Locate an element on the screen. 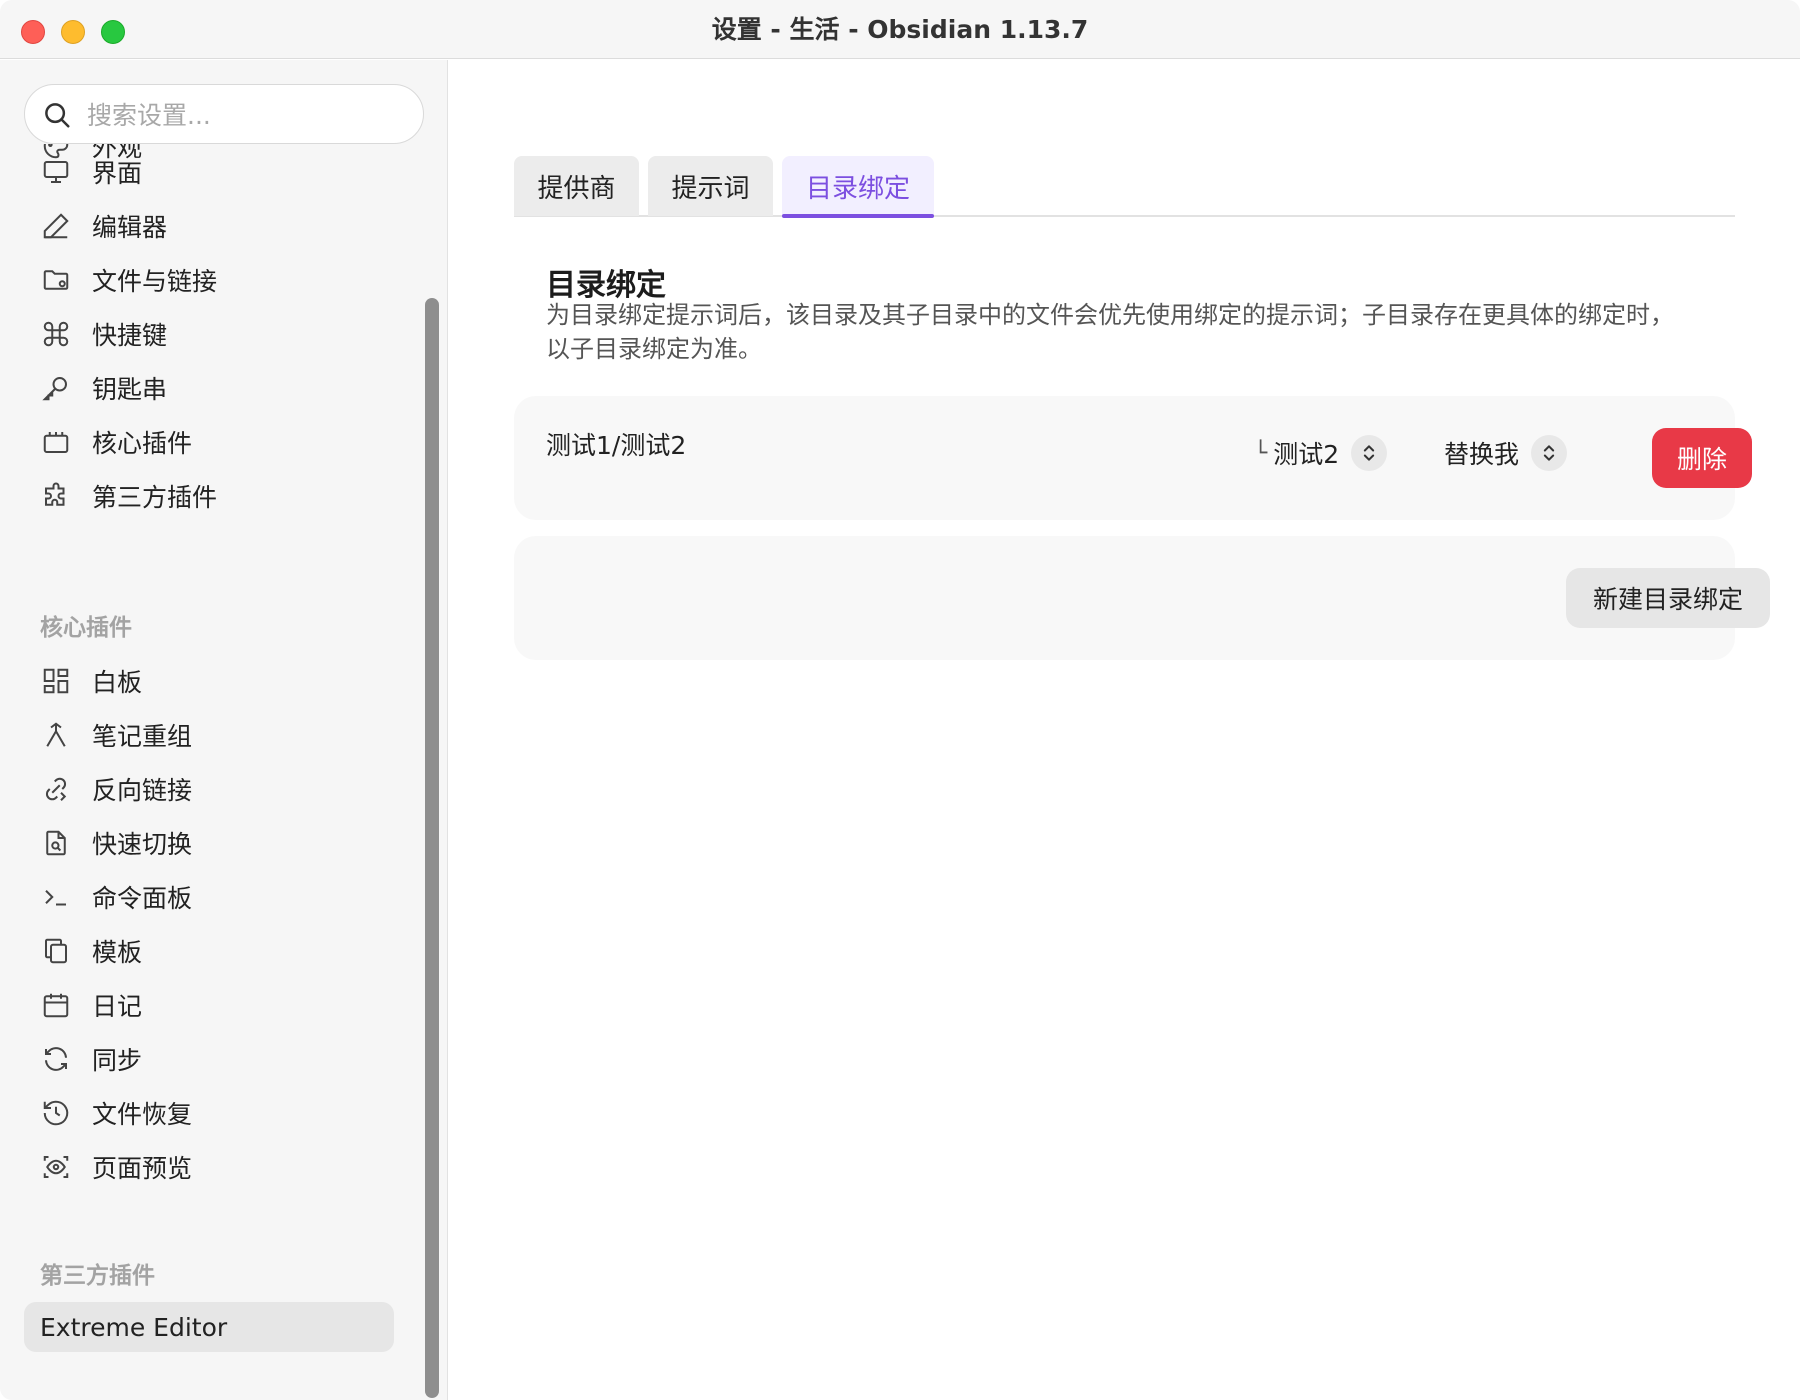 Image resolution: width=1800 pixels, height=1400 pixels. search-icon is located at coordinates (57, 115).